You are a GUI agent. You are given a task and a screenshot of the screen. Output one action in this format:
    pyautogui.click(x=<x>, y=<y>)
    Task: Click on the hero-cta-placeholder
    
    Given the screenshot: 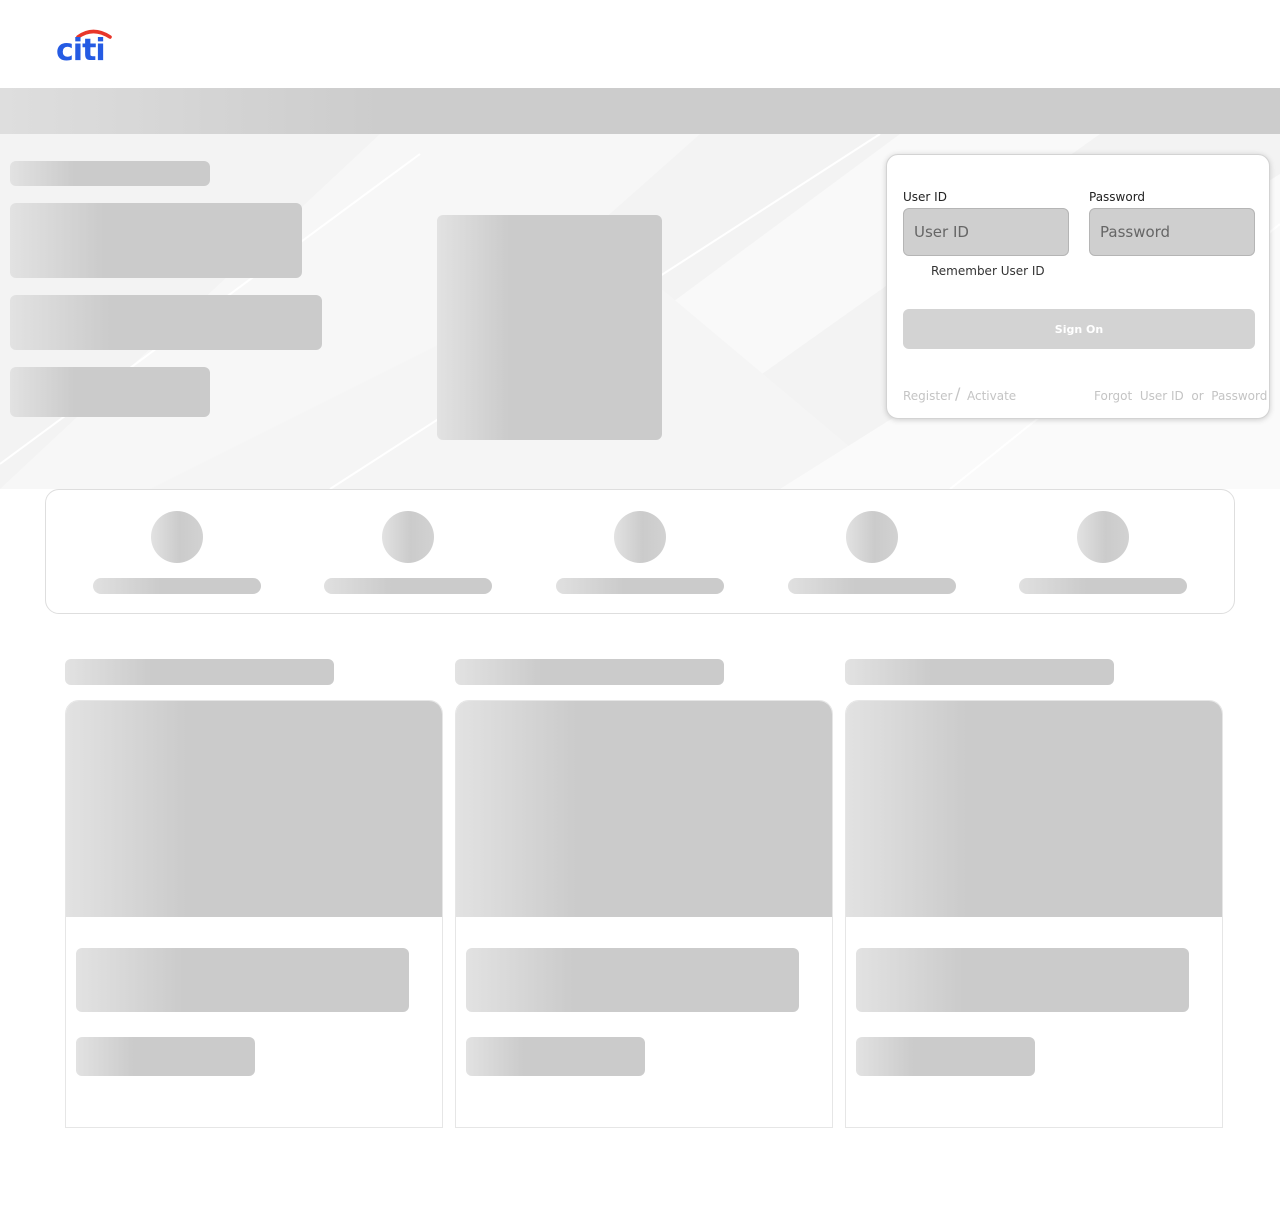 What is the action you would take?
    pyautogui.click(x=110, y=392)
    